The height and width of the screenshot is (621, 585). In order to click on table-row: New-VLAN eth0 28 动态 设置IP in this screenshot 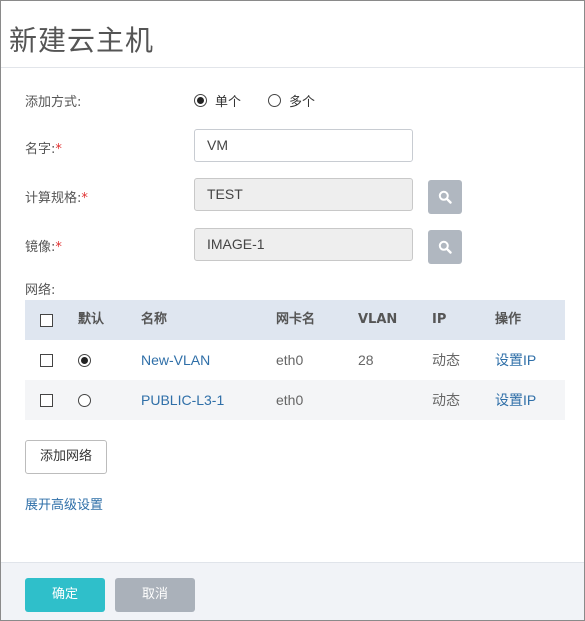, I will do `click(295, 360)`.